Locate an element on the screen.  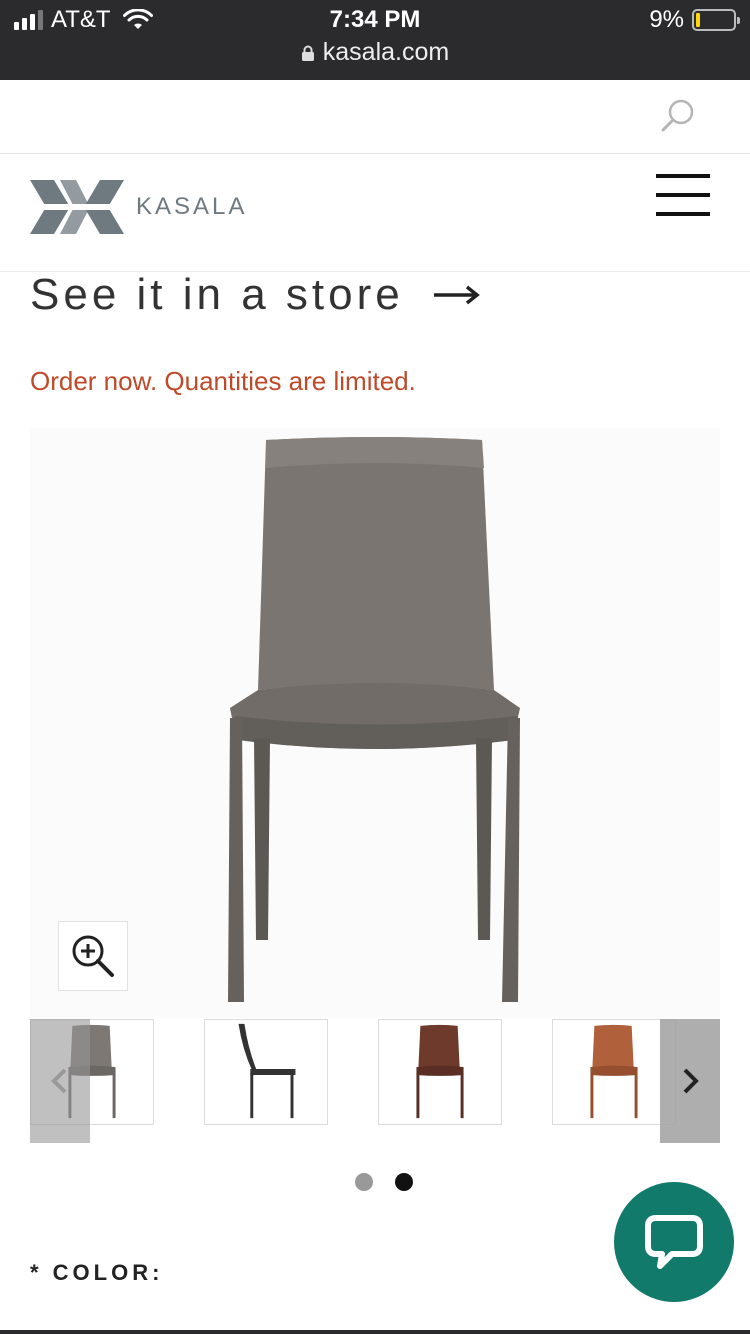
black-chair-thumbnail-image is located at coordinates (267, 1071).